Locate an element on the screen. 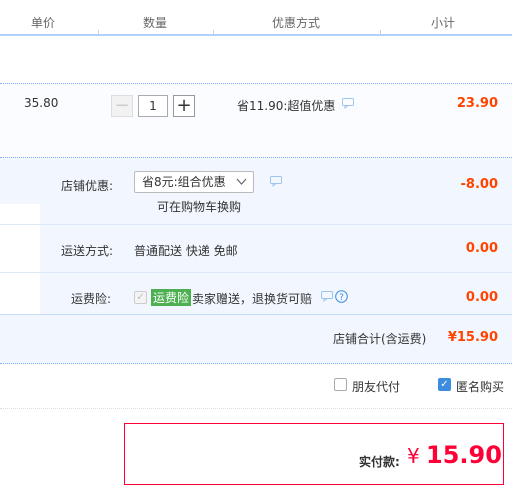 Image resolution: width=512 pixels, height=485 pixels. col-qty-header: 数量 is located at coordinates (155, 23).